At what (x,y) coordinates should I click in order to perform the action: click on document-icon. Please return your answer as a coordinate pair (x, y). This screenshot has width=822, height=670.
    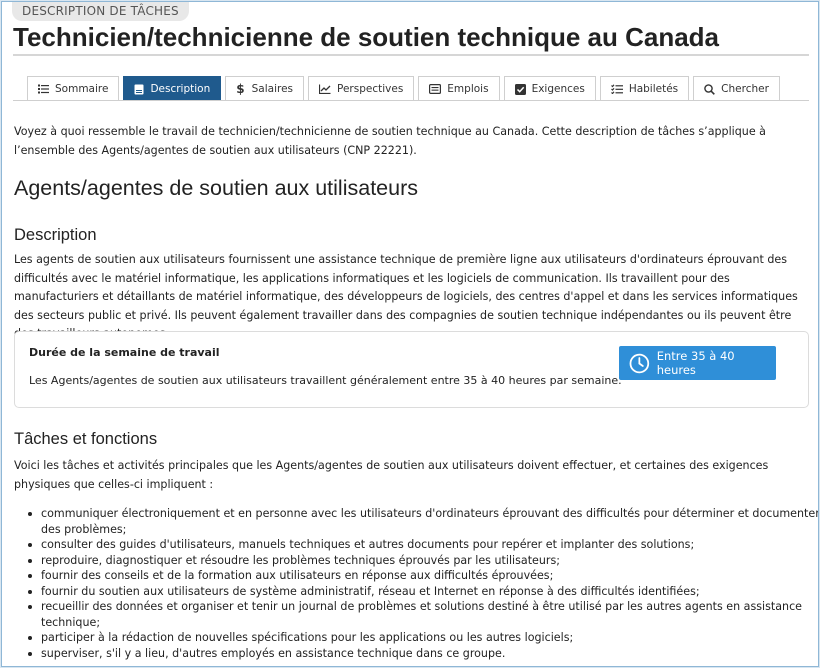
    Looking at the image, I should click on (139, 89).